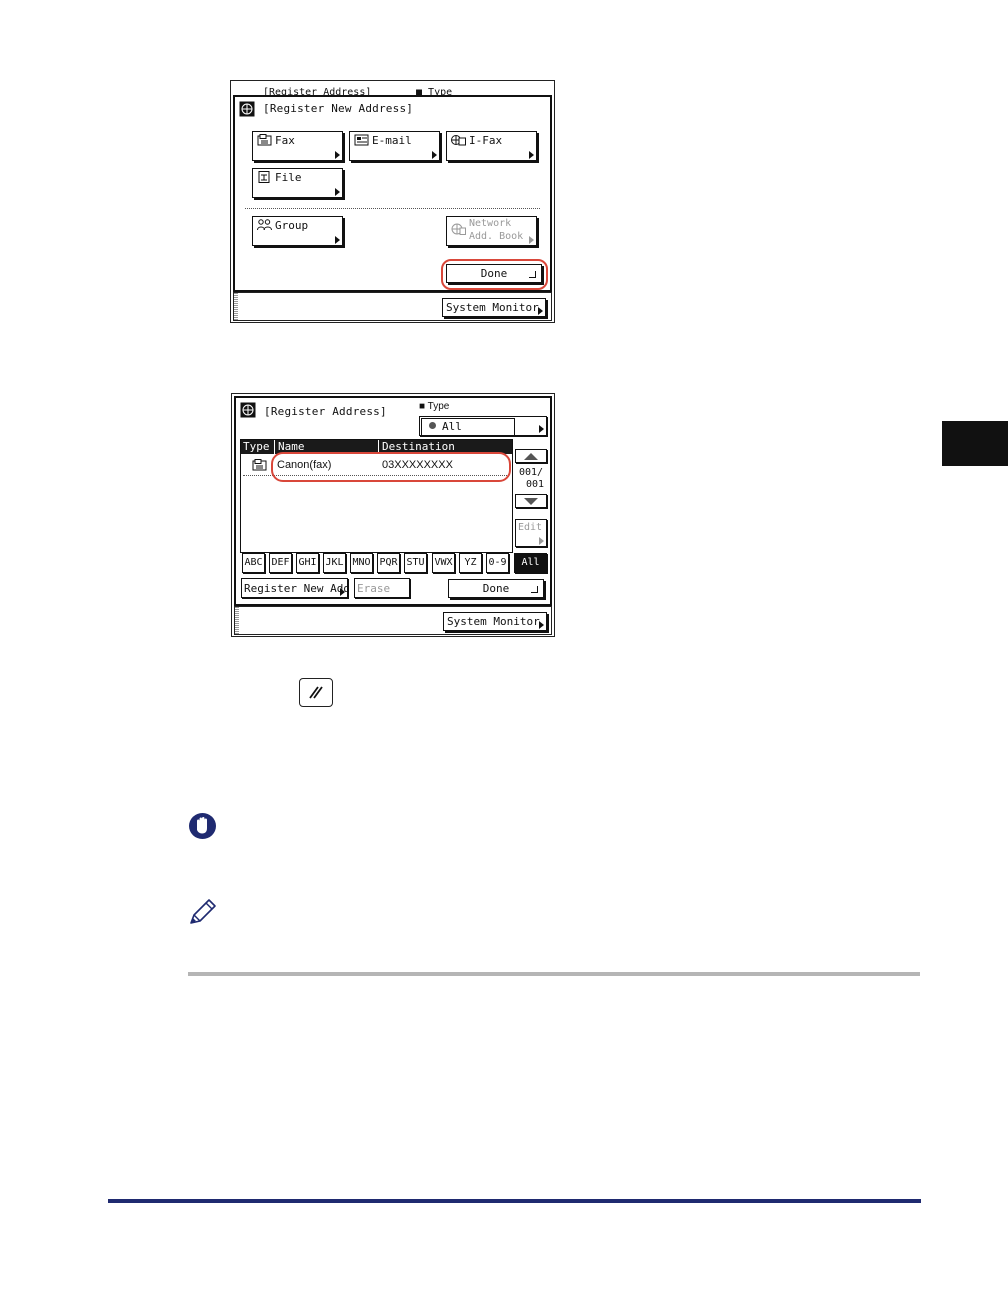 The height and width of the screenshot is (1296, 1008). What do you see at coordinates (432, 425) in the screenshot?
I see `all-icon` at bounding box center [432, 425].